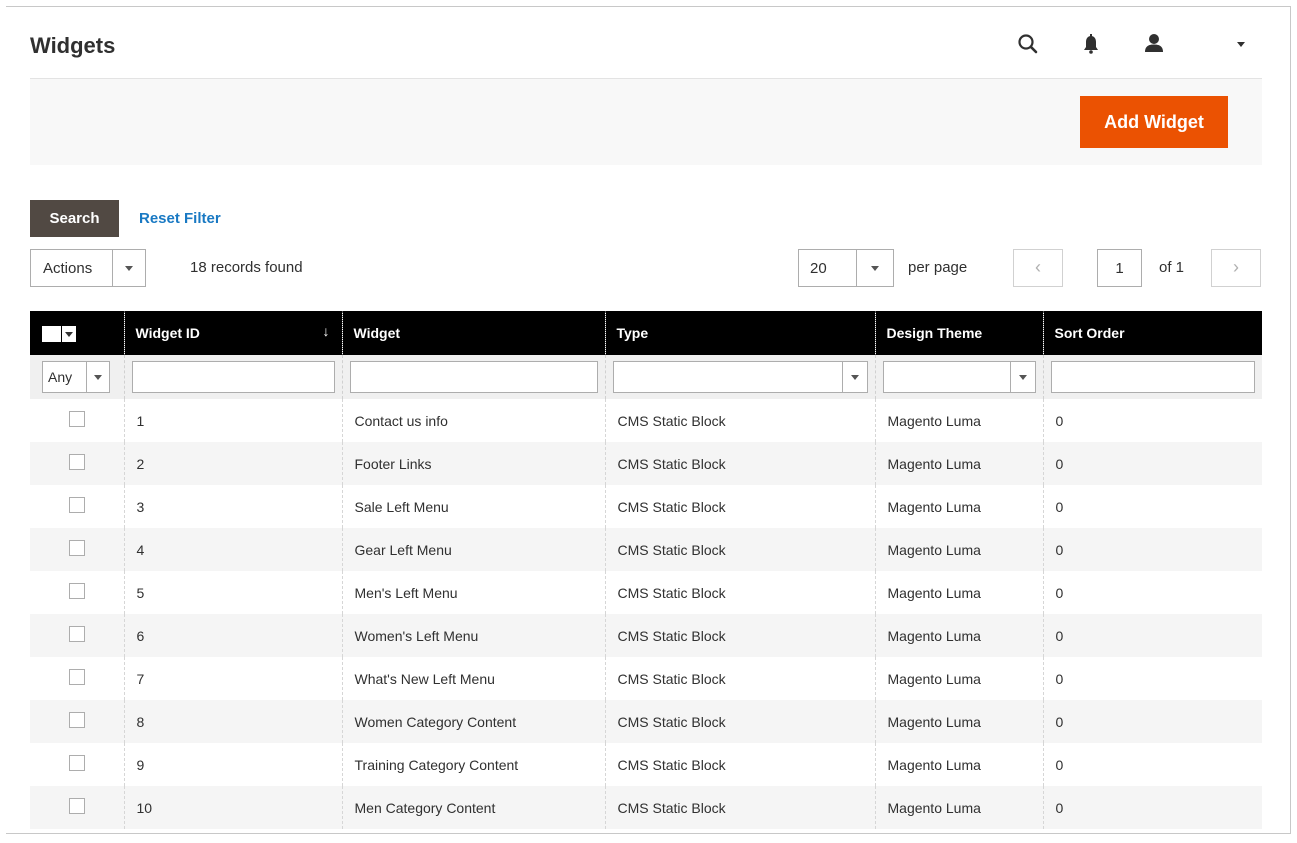  What do you see at coordinates (60, 377) in the screenshot?
I see `mass-filter-value: Any` at bounding box center [60, 377].